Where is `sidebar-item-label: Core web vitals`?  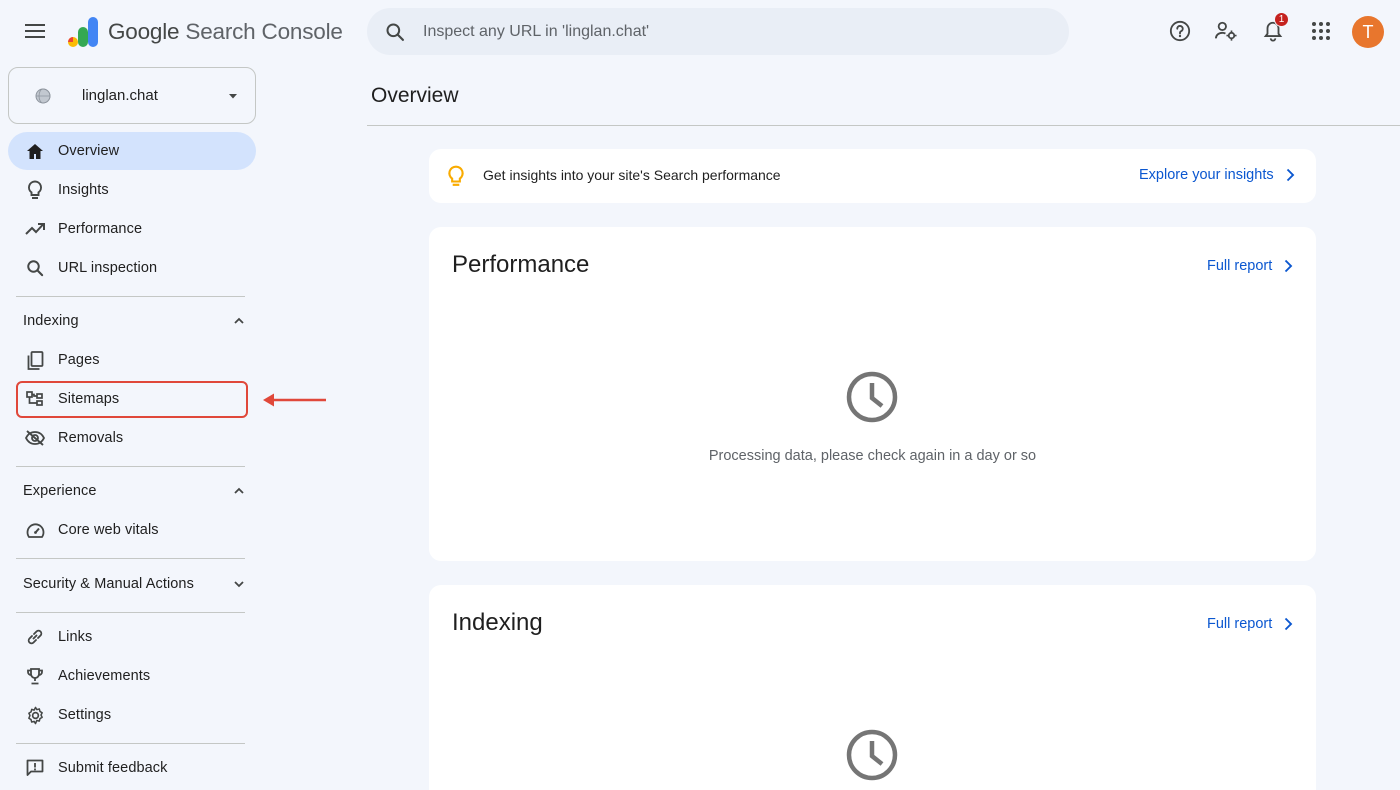 sidebar-item-label: Core web vitals is located at coordinates (108, 530).